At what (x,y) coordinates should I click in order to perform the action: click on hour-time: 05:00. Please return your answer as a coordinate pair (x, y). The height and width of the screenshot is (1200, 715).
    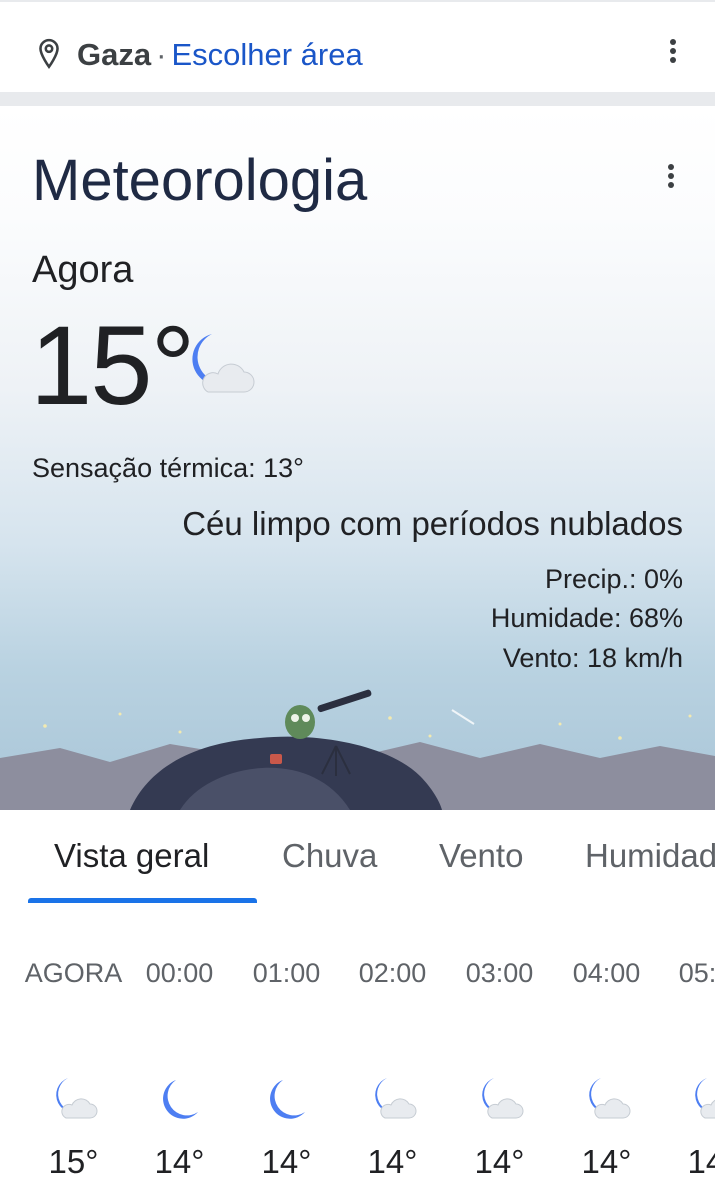
    Looking at the image, I should click on (696, 973).